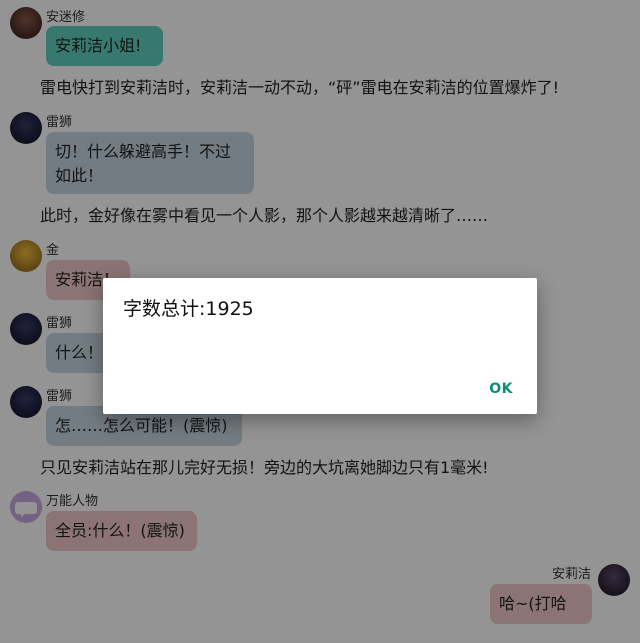 The image size is (640, 643). I want to click on dialog-message: 字数总计:1925, so click(188, 309).